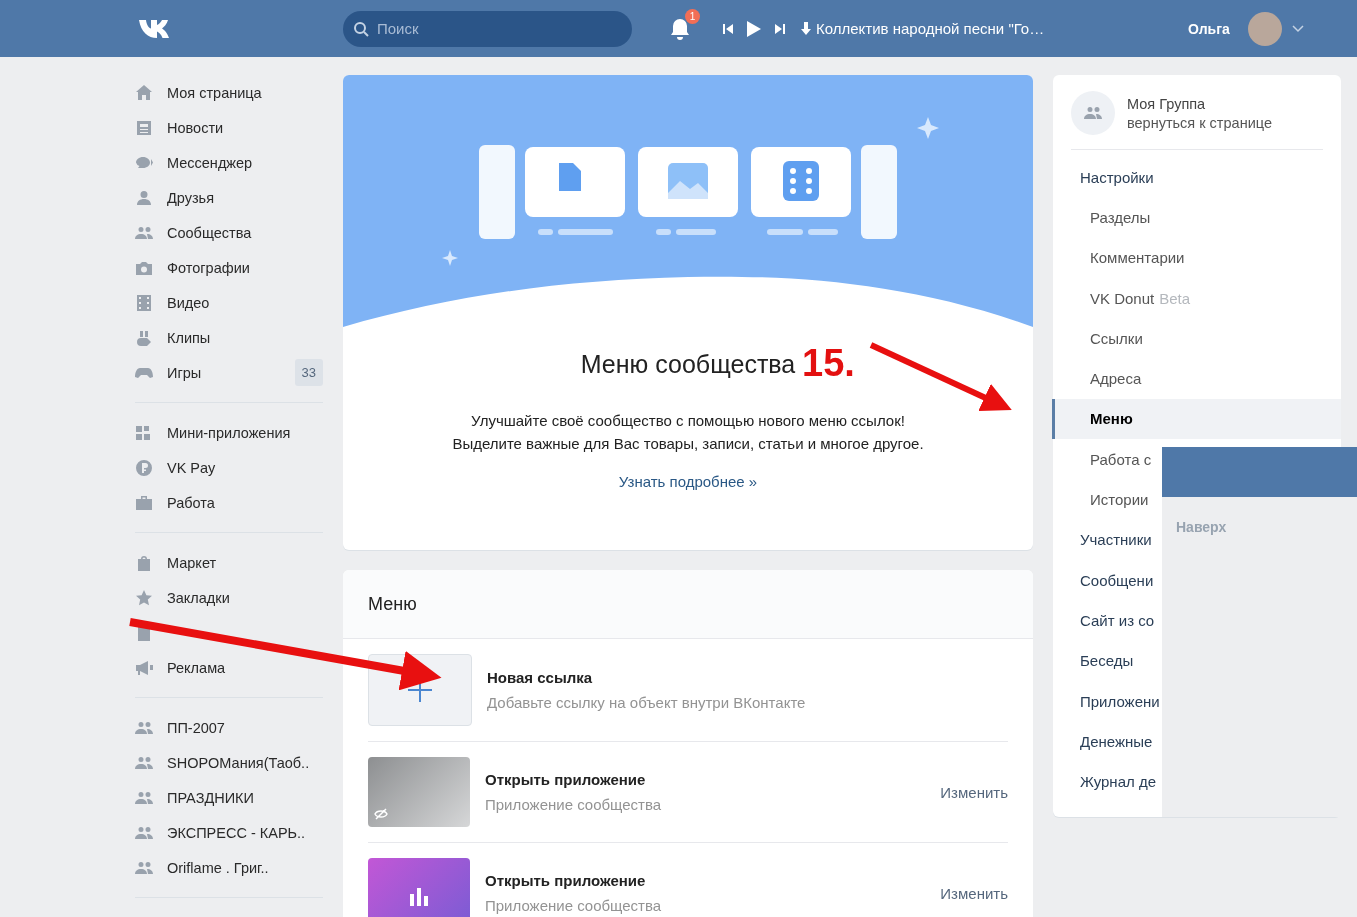  What do you see at coordinates (1209, 28) in the screenshot?
I see `user-name: Ольга` at bounding box center [1209, 28].